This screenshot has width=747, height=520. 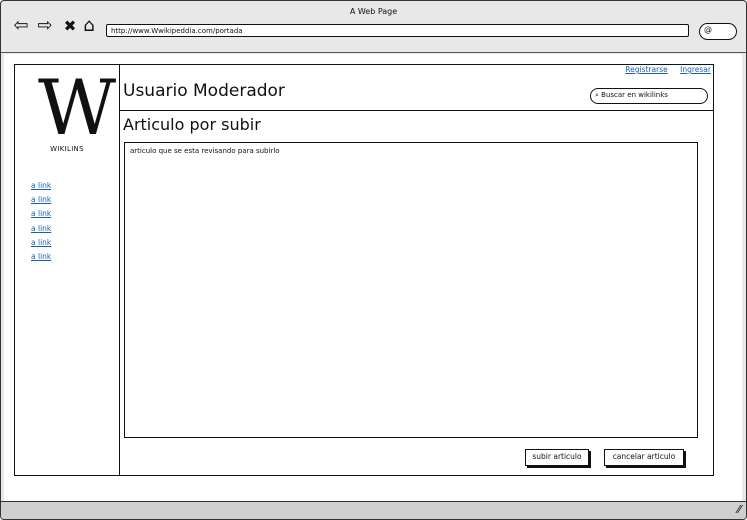 What do you see at coordinates (695, 69) in the screenshot?
I see `login-link: Ingresar` at bounding box center [695, 69].